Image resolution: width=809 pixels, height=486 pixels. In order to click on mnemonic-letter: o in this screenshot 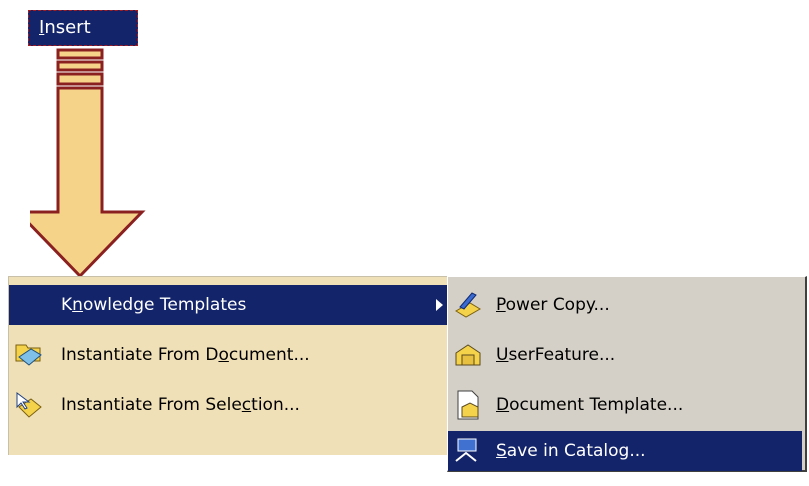, I will do `click(223, 355)`.